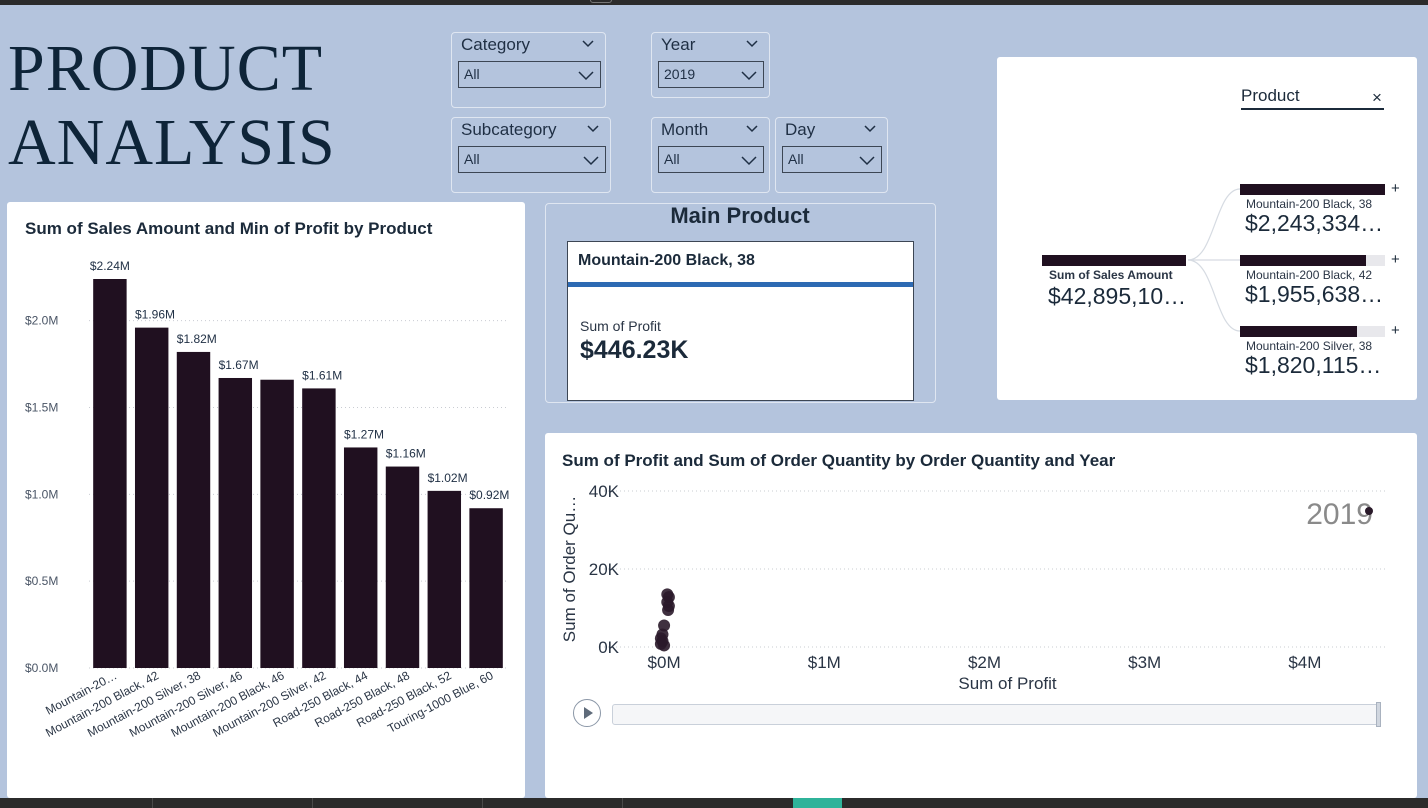 The width and height of the screenshot is (1428, 808). I want to click on subcategory-slicer: Subcategory All, so click(531, 155).